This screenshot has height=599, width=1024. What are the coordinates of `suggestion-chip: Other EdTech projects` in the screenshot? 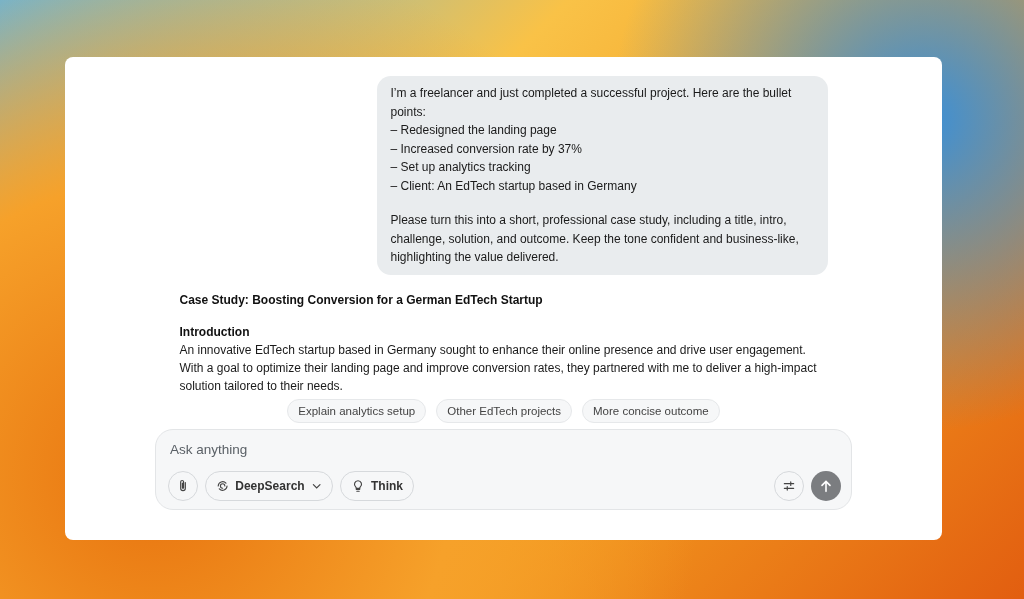 It's located at (504, 410).